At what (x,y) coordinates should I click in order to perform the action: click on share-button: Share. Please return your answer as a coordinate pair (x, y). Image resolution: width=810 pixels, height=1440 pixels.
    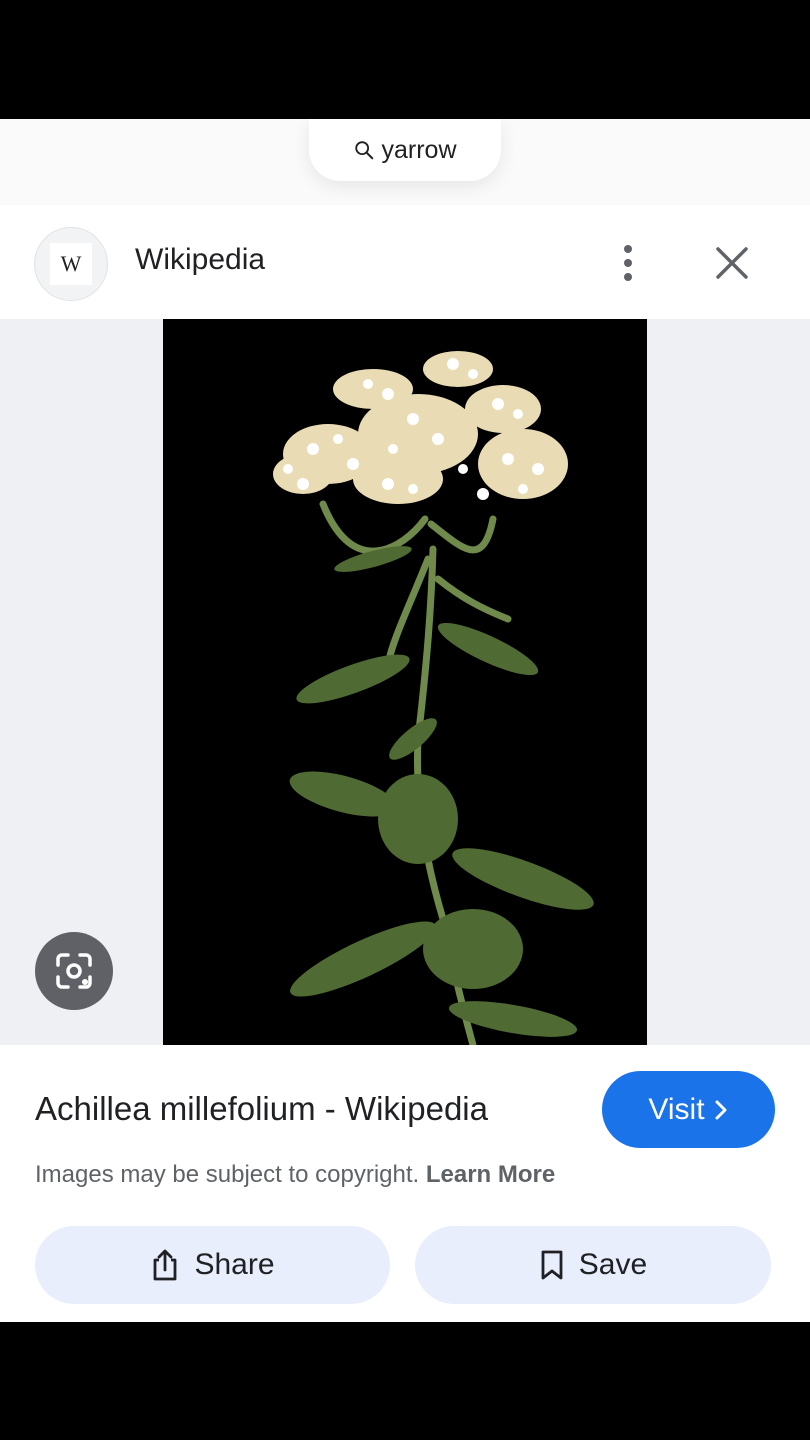
    Looking at the image, I should click on (212, 1265).